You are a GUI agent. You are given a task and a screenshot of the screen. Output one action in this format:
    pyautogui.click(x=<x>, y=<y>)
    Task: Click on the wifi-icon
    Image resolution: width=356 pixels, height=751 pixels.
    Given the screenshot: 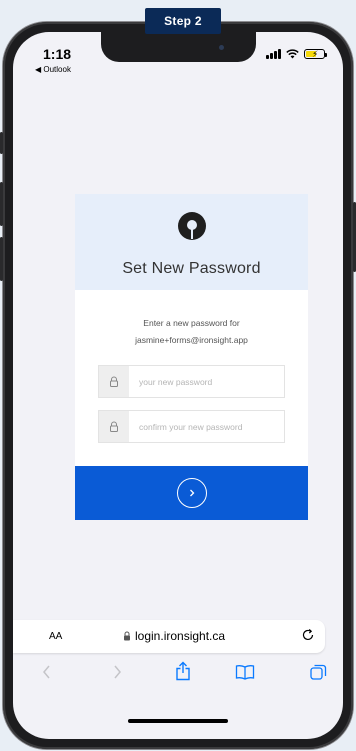 What is the action you would take?
    pyautogui.click(x=292, y=54)
    